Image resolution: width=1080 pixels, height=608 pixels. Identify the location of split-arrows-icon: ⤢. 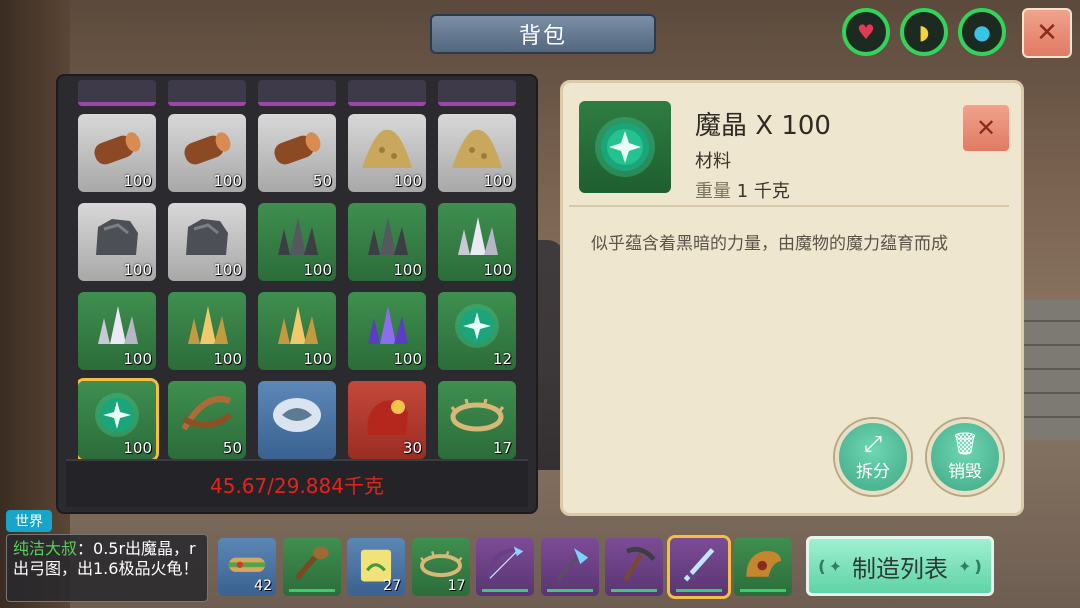
(873, 444).